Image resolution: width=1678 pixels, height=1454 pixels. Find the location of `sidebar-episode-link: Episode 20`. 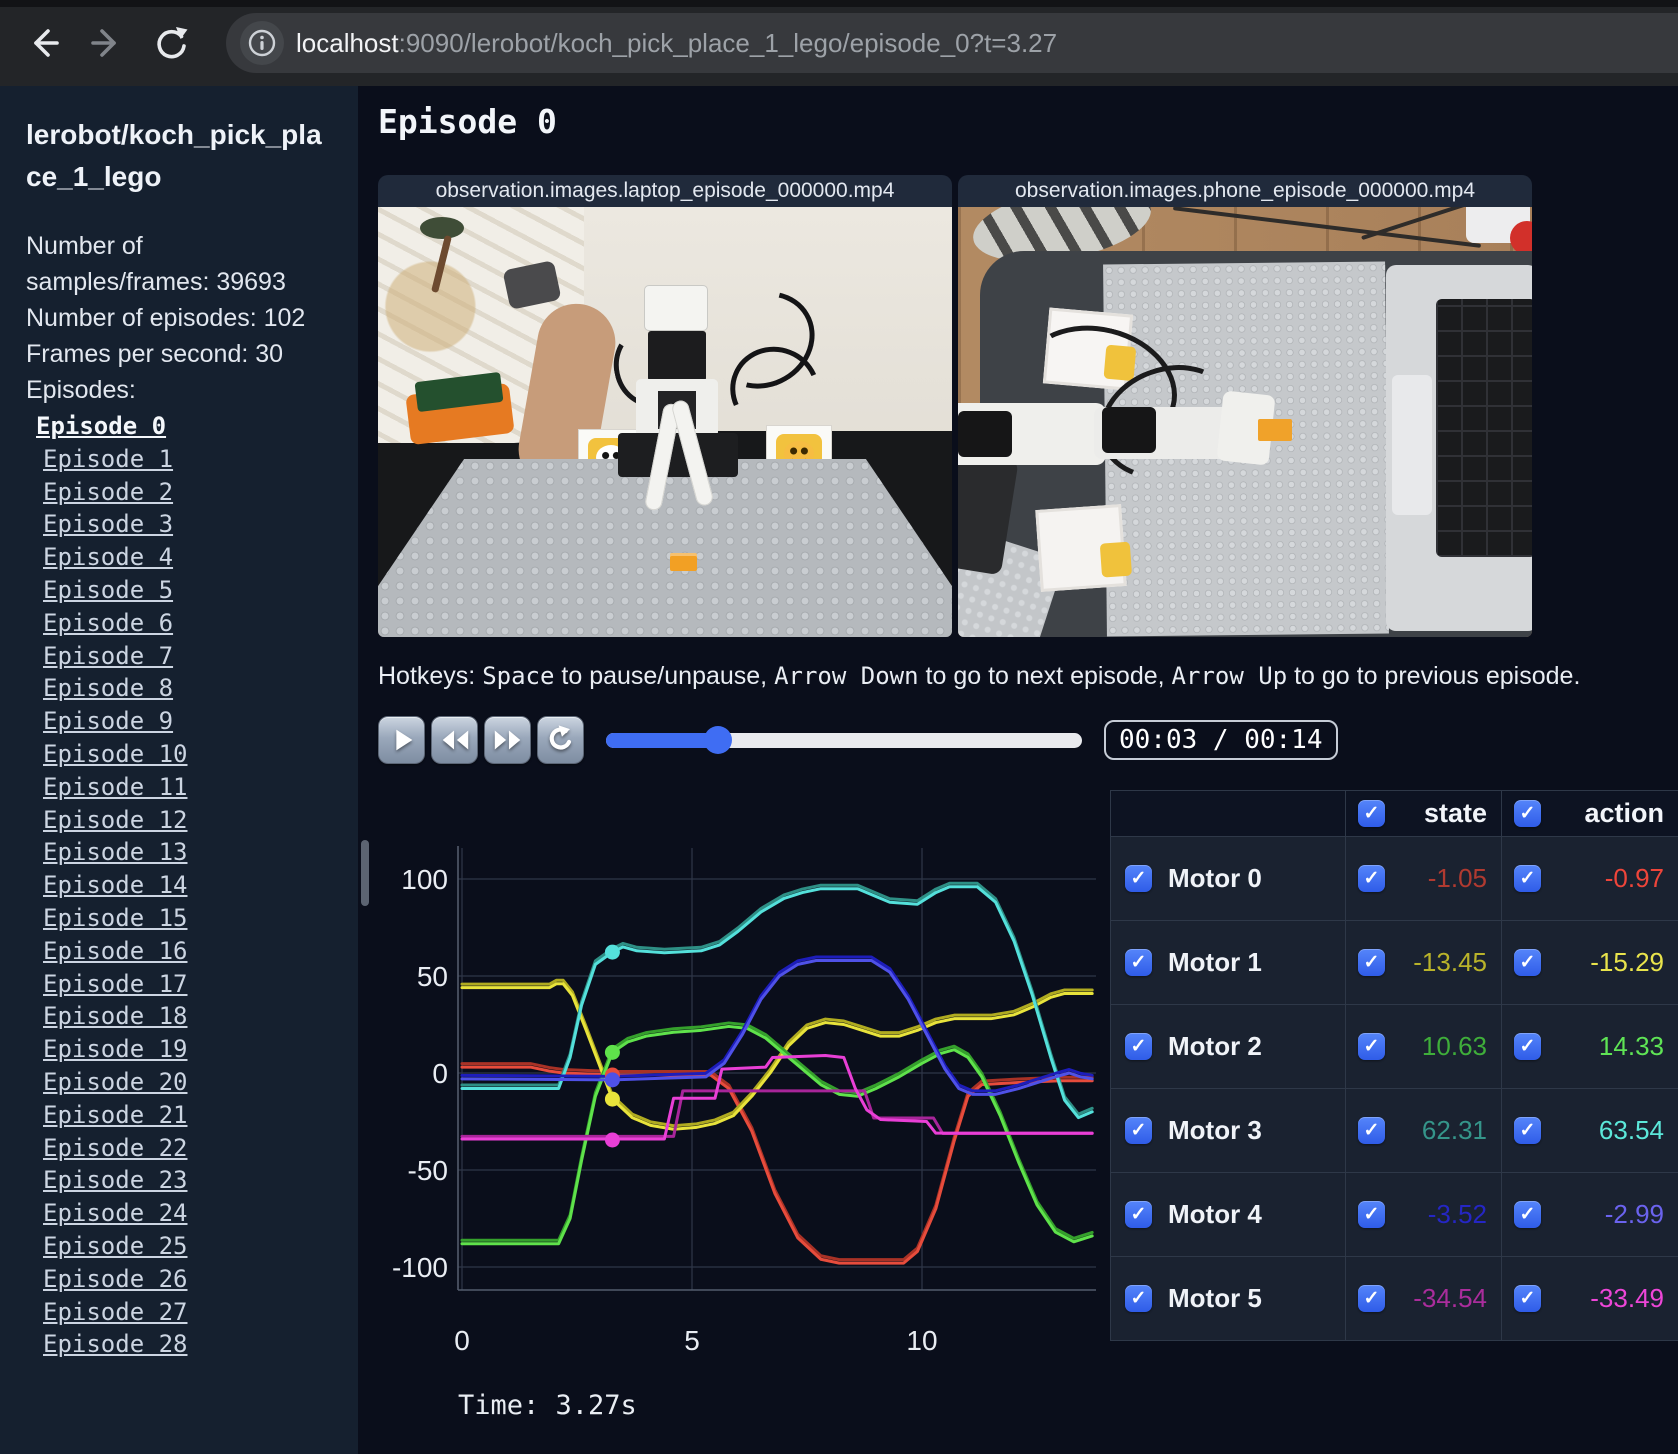

sidebar-episode-link: Episode 20 is located at coordinates (197, 1082).